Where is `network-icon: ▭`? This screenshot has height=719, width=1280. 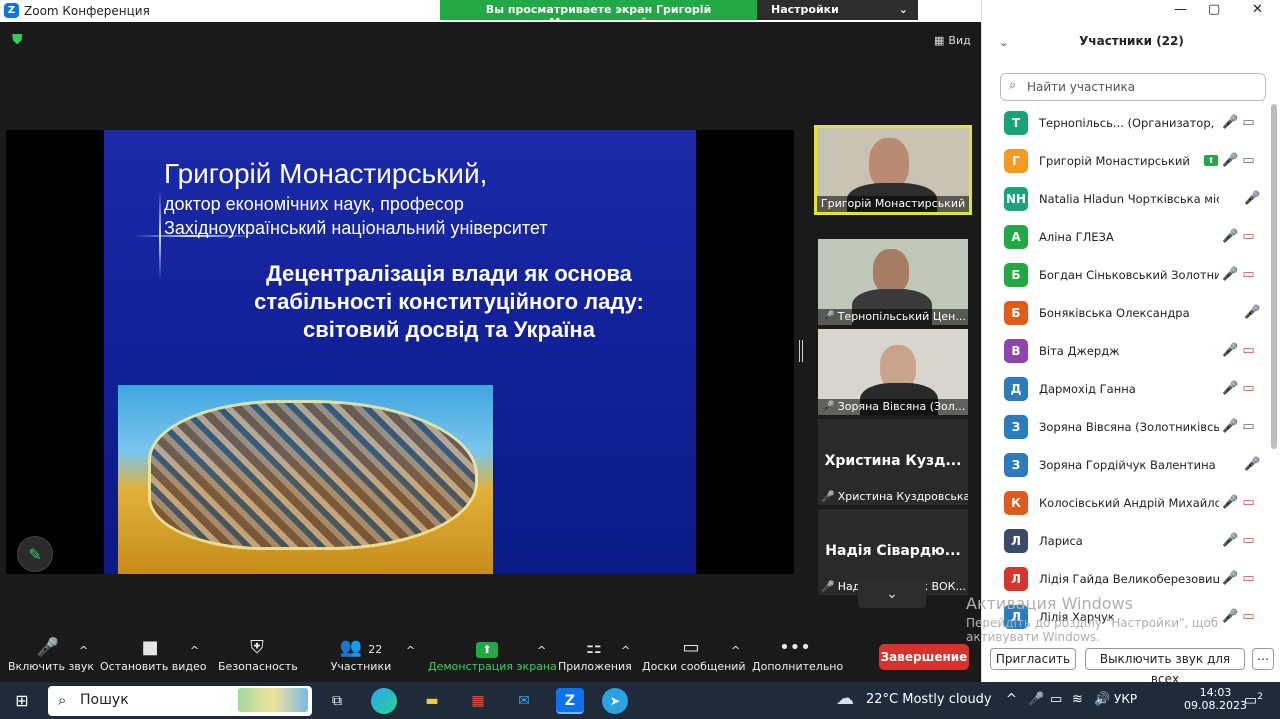 network-icon: ▭ is located at coordinates (1056, 699).